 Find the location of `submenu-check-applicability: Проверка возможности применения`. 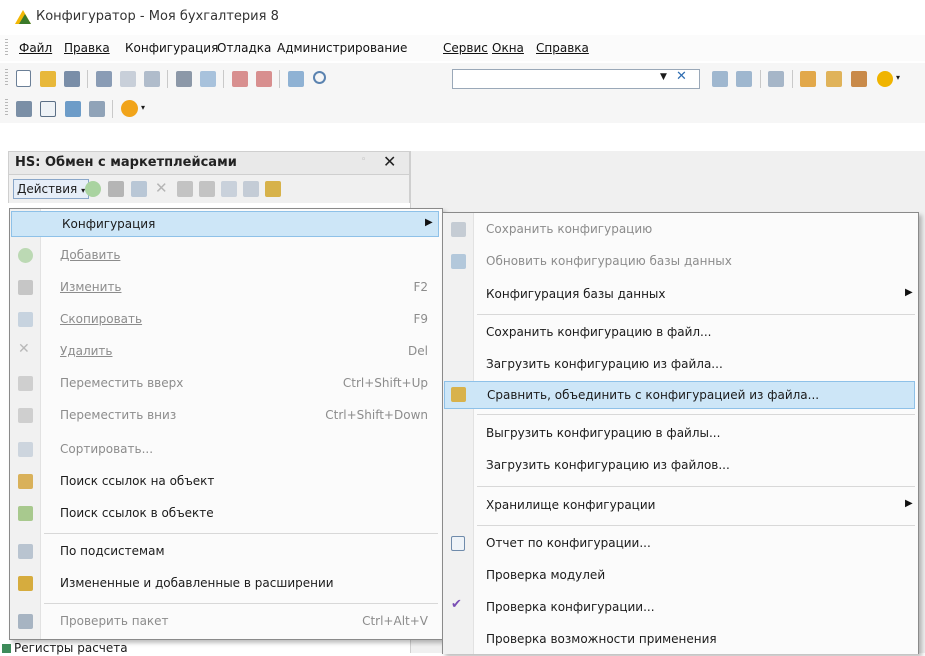

submenu-check-applicability: Проверка возможности применения is located at coordinates (679, 640).